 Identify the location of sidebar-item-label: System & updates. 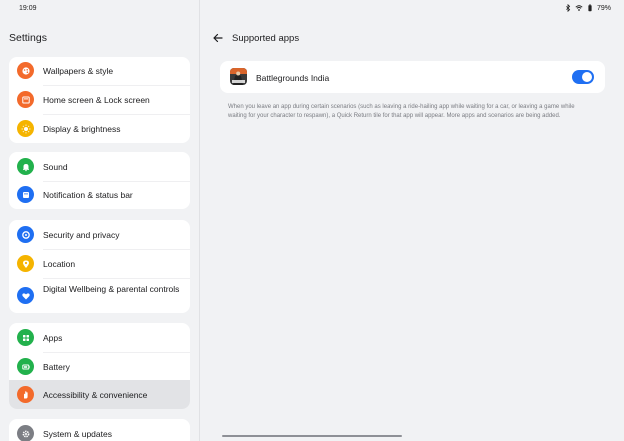
(77, 434).